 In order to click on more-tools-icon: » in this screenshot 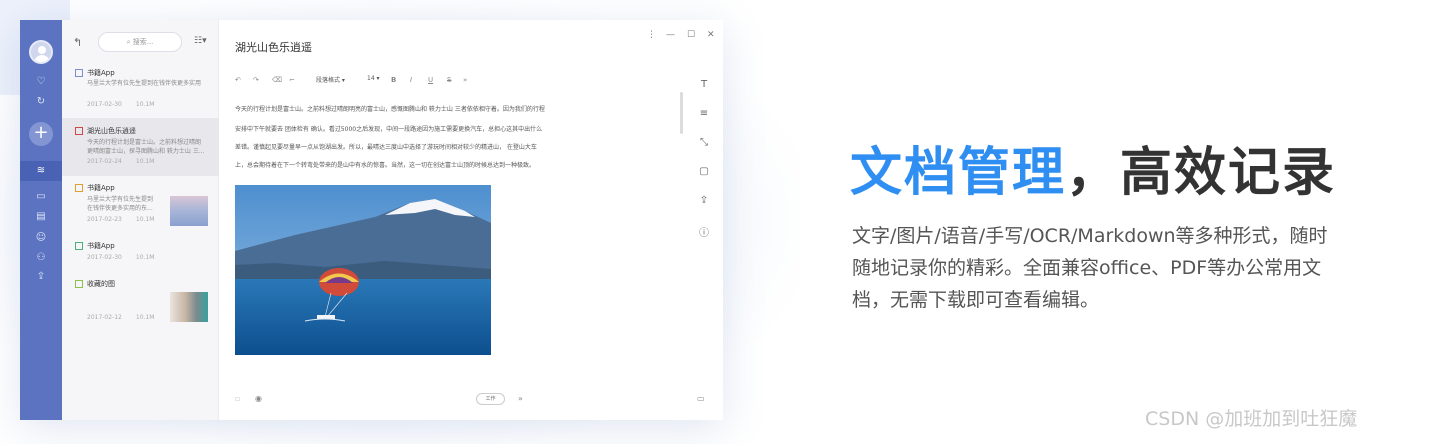, I will do `click(465, 80)`.